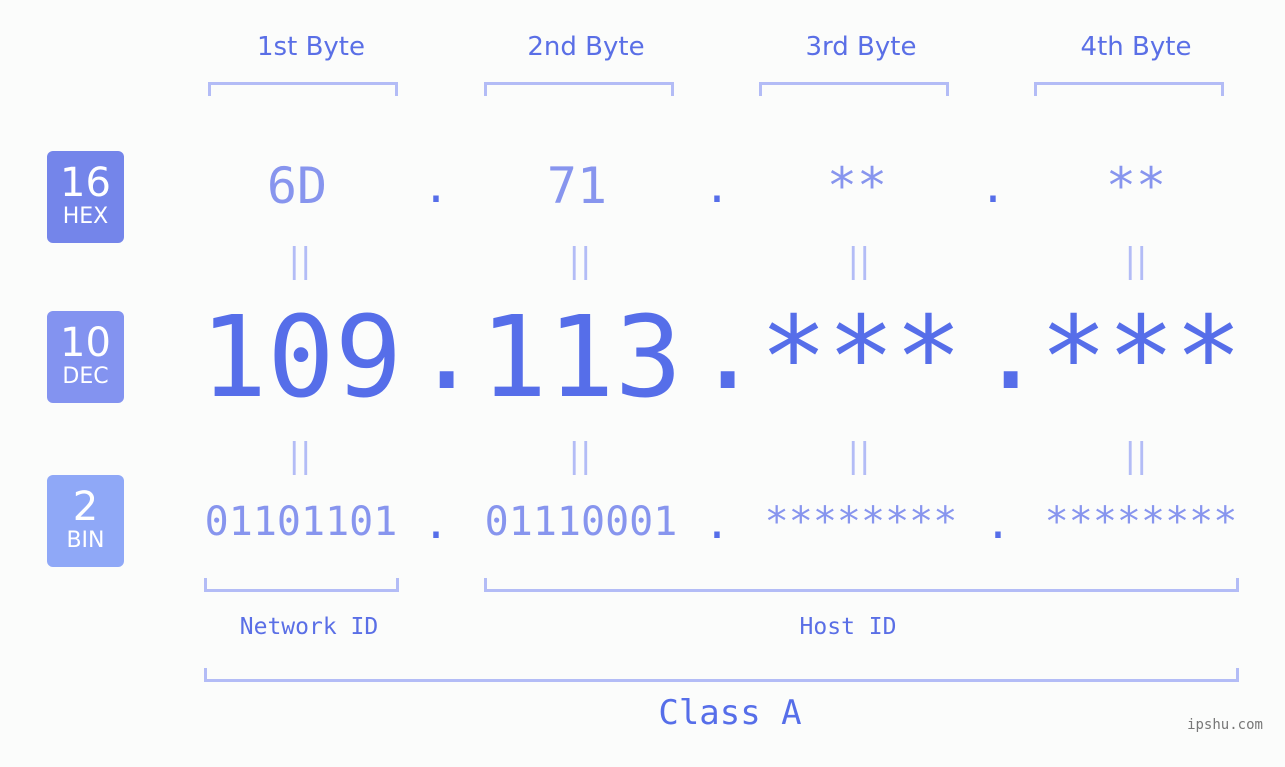 The width and height of the screenshot is (1285, 767). What do you see at coordinates (1136, 47) in the screenshot?
I see `byte-header-4: 4th Byte` at bounding box center [1136, 47].